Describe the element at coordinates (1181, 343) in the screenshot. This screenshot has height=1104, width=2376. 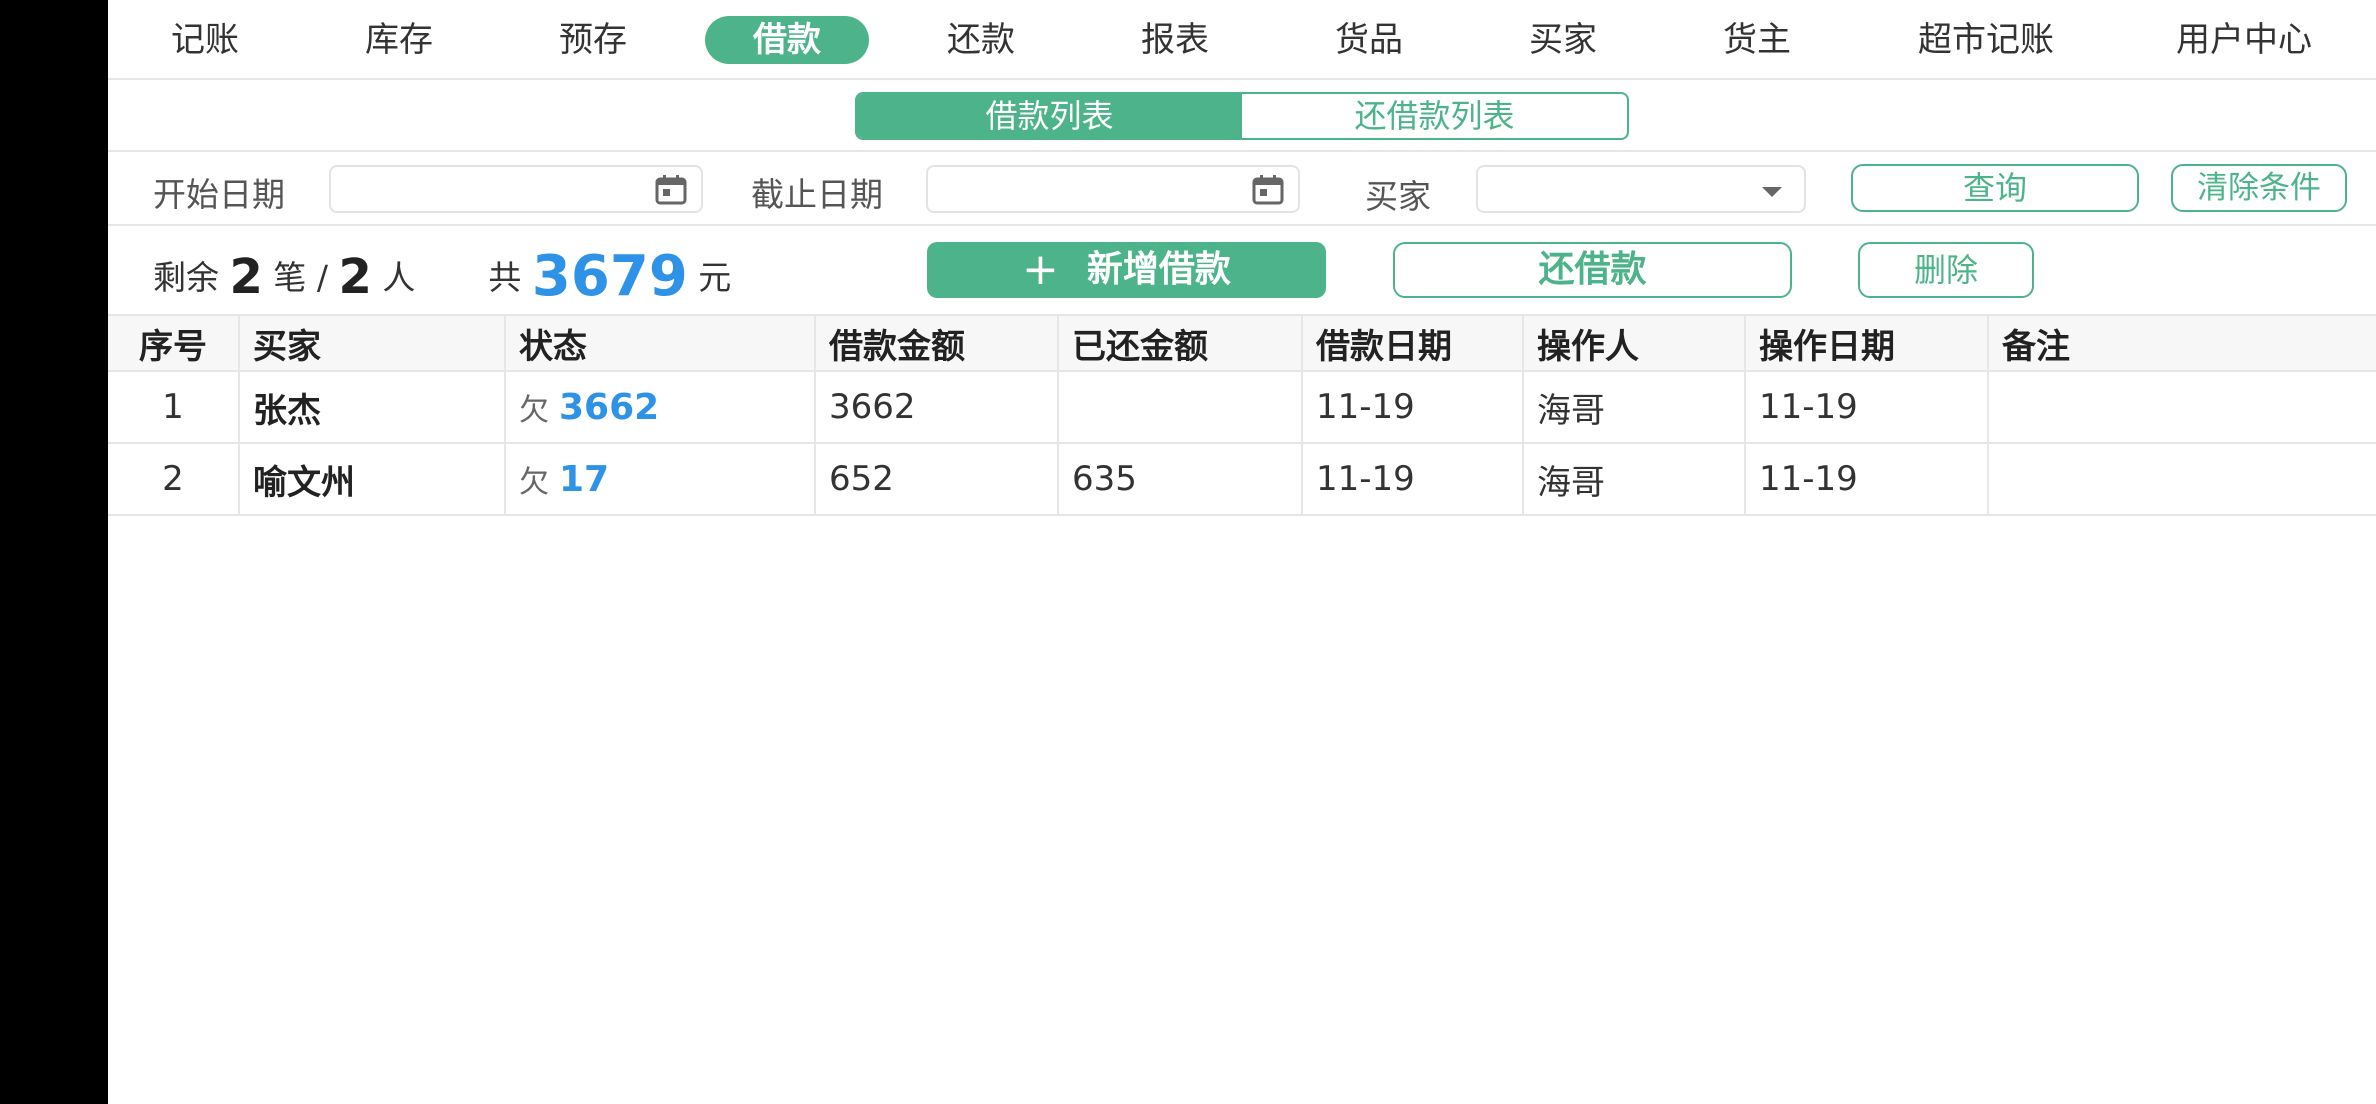
I see `col-header-repaid: 已还金额` at that location.